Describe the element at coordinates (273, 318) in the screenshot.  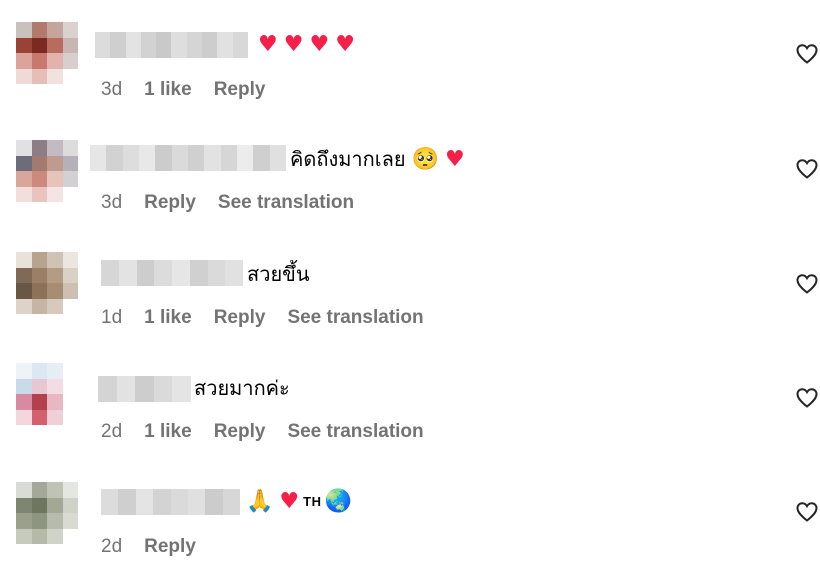
I see `comment-meta: 1d 1 like Reply See translation` at that location.